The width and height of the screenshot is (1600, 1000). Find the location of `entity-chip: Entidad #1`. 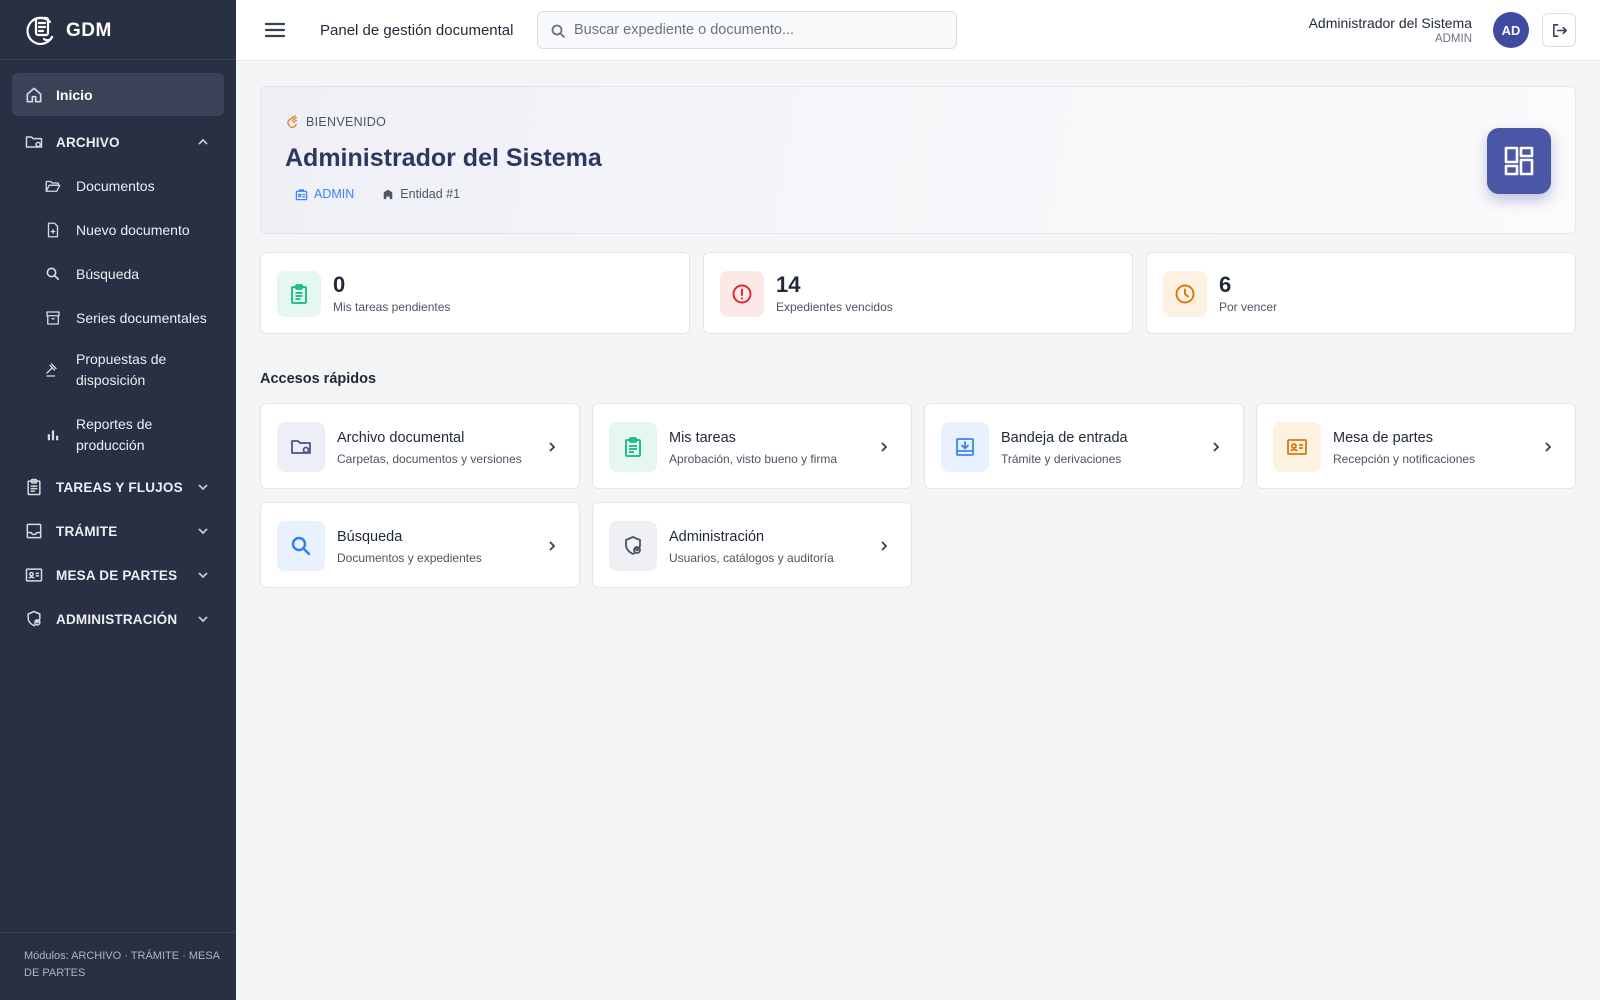

entity-chip: Entidad #1 is located at coordinates (421, 194).